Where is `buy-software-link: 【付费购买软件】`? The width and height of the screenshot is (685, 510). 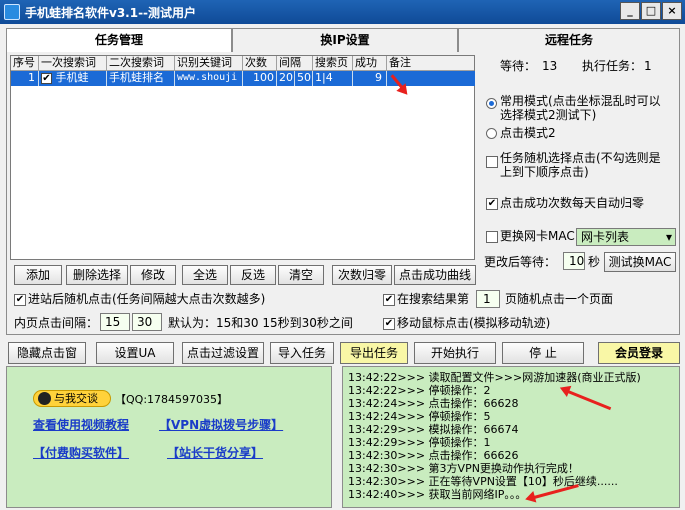
buy-software-link: 【付费购买软件】 is located at coordinates (81, 452).